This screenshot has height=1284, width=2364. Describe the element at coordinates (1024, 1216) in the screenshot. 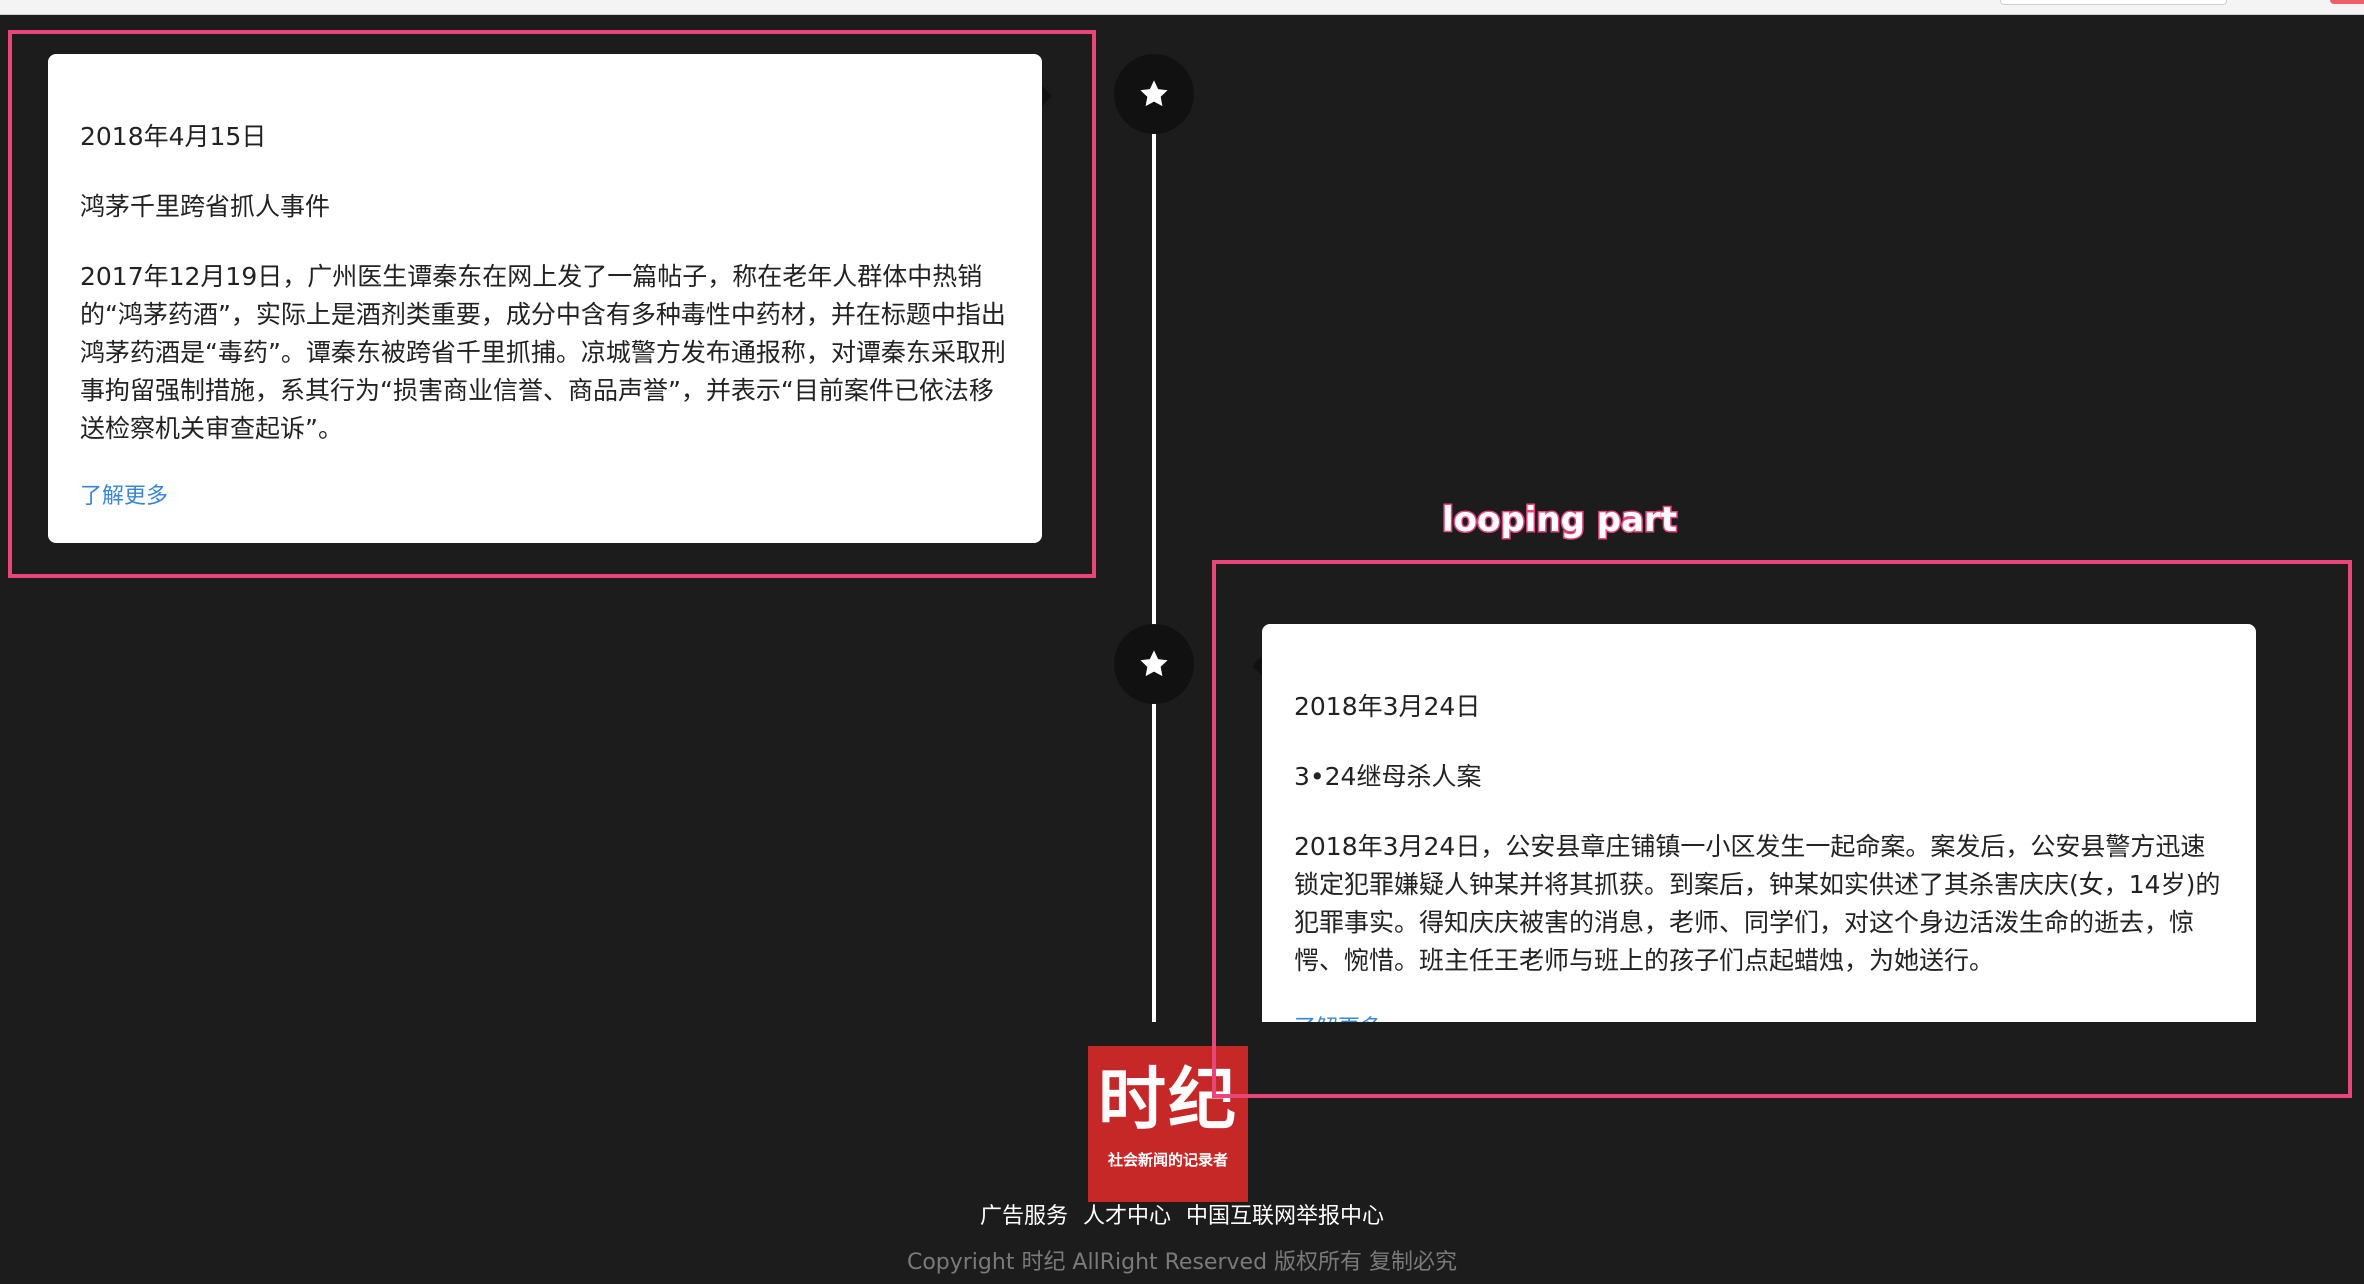

I see `footer-link-ads: 广告服务` at that location.